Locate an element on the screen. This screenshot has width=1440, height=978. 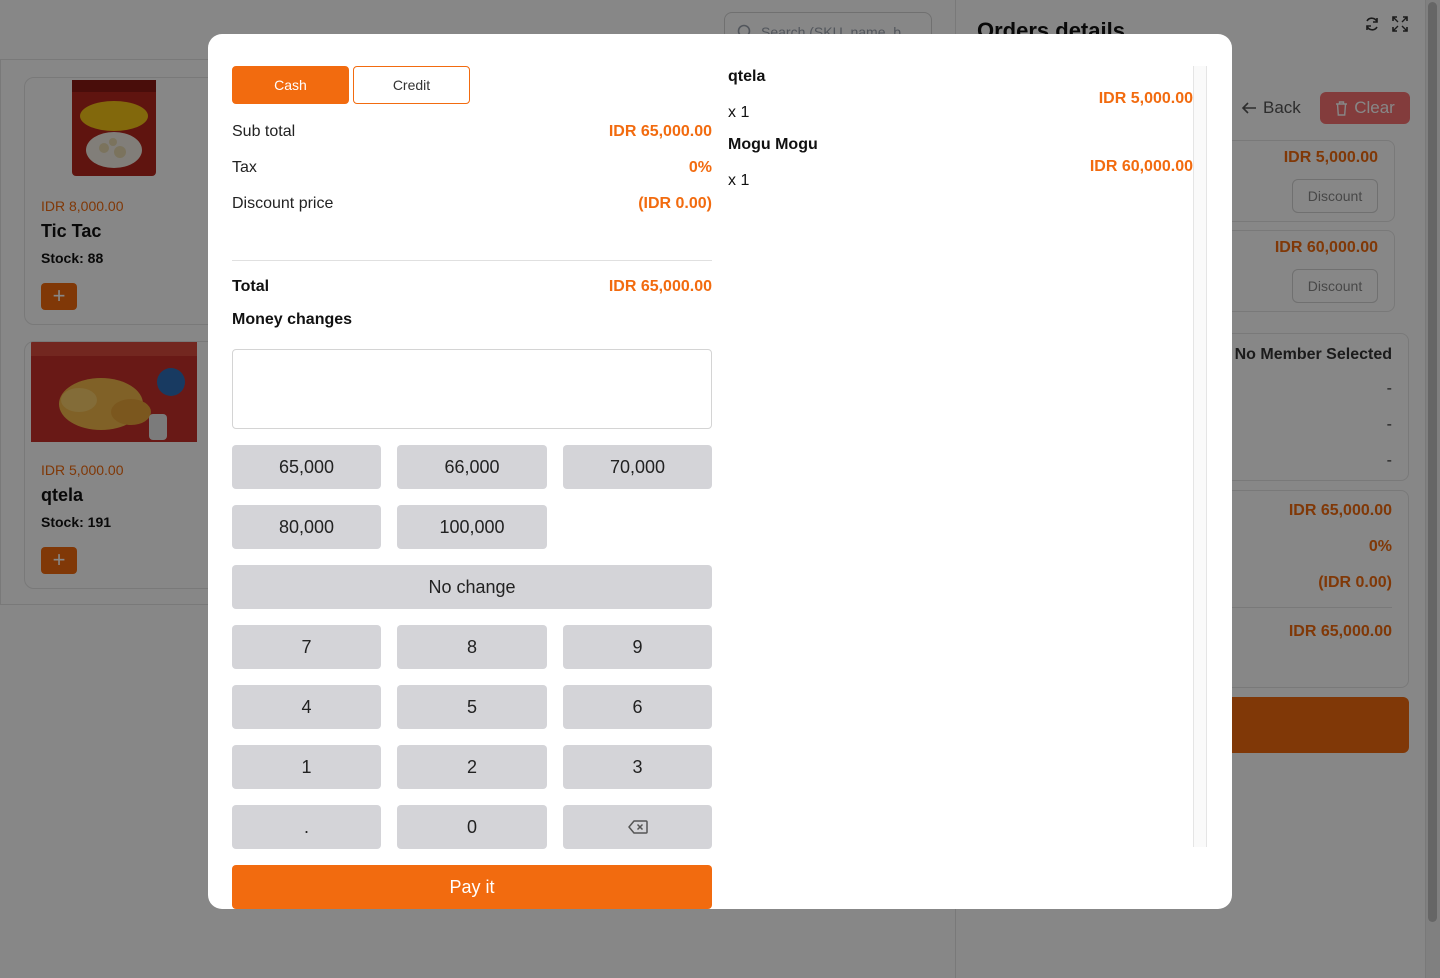
cart-item-name: Mogu Mogu is located at coordinates (773, 144).